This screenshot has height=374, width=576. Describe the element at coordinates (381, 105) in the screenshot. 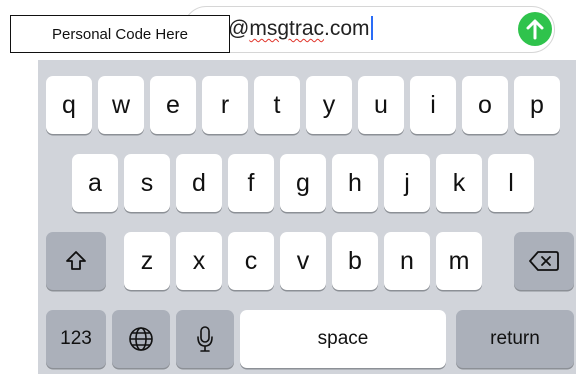

I see `key-u: u` at that location.